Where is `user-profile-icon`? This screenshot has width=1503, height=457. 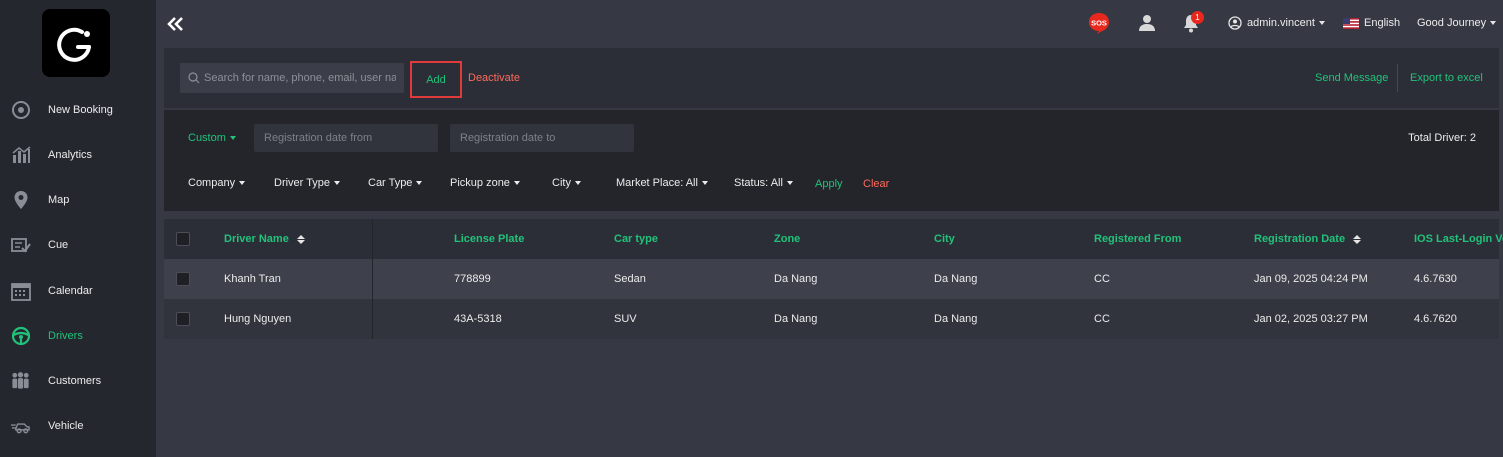 user-profile-icon is located at coordinates (1147, 23).